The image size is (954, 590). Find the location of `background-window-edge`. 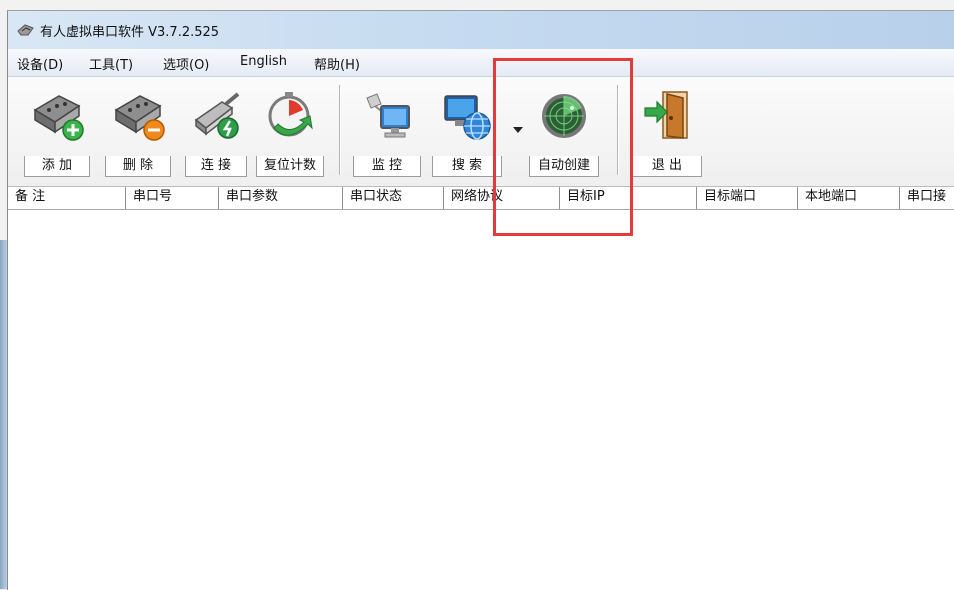

background-window-edge is located at coordinates (3, 414).